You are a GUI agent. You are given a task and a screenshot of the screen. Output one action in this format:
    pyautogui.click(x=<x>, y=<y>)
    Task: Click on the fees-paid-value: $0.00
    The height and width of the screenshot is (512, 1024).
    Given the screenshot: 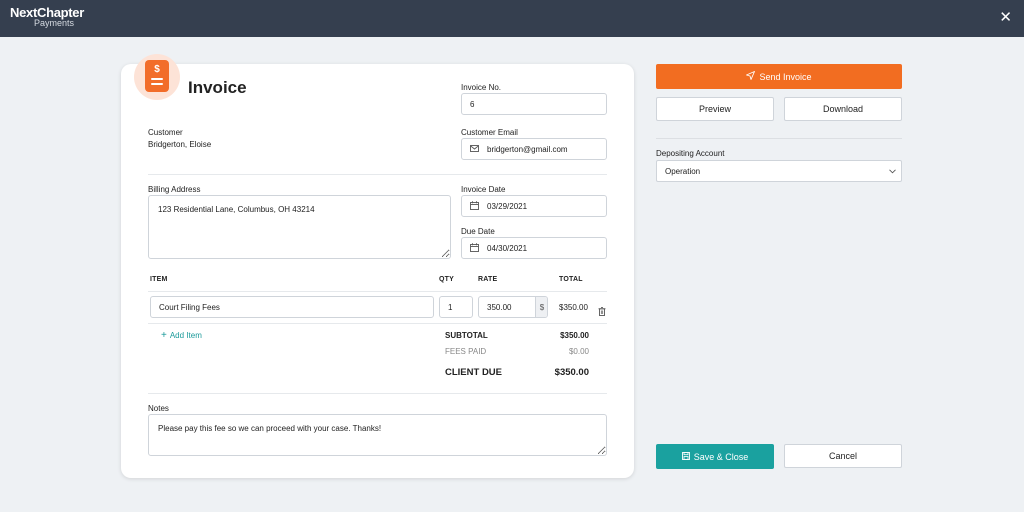 What is the action you would take?
    pyautogui.click(x=578, y=351)
    